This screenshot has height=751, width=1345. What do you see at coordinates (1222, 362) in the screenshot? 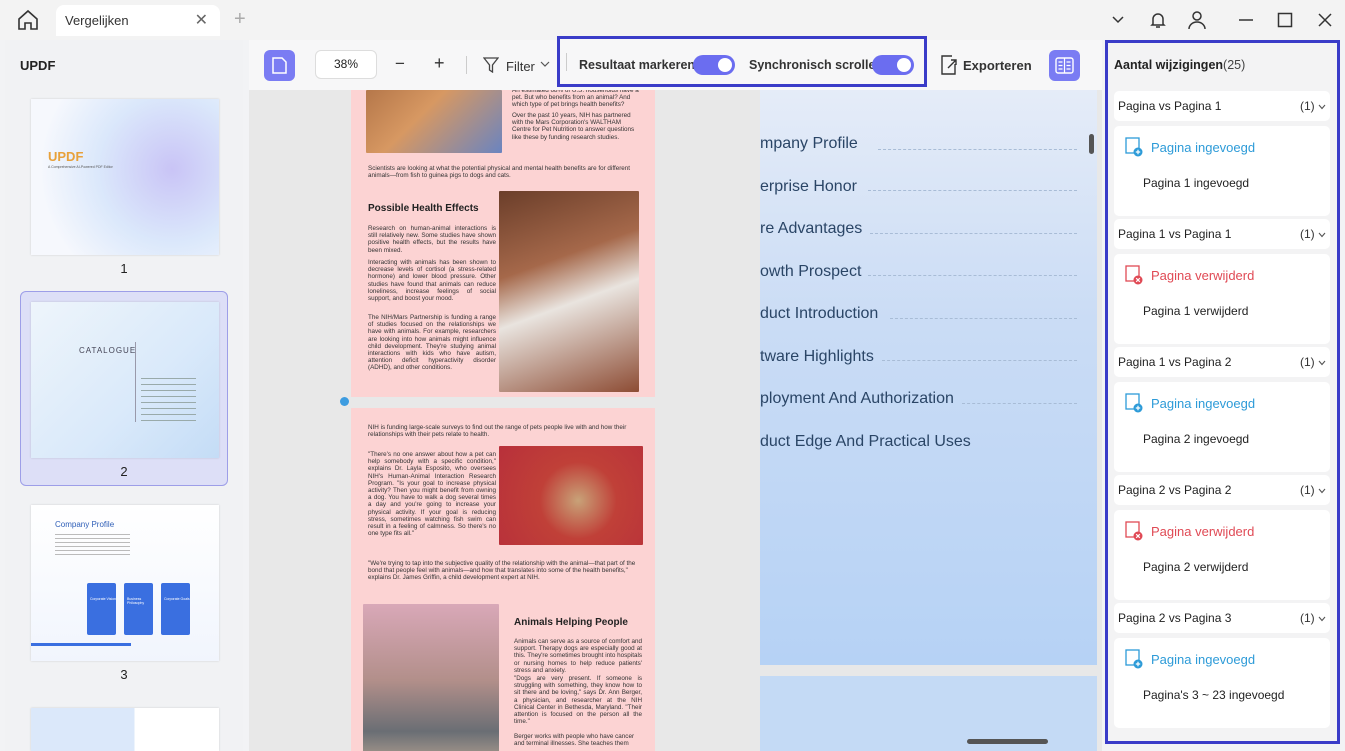
I see `change-group-header: Pagina 1 vs Pagina 2 (1)` at bounding box center [1222, 362].